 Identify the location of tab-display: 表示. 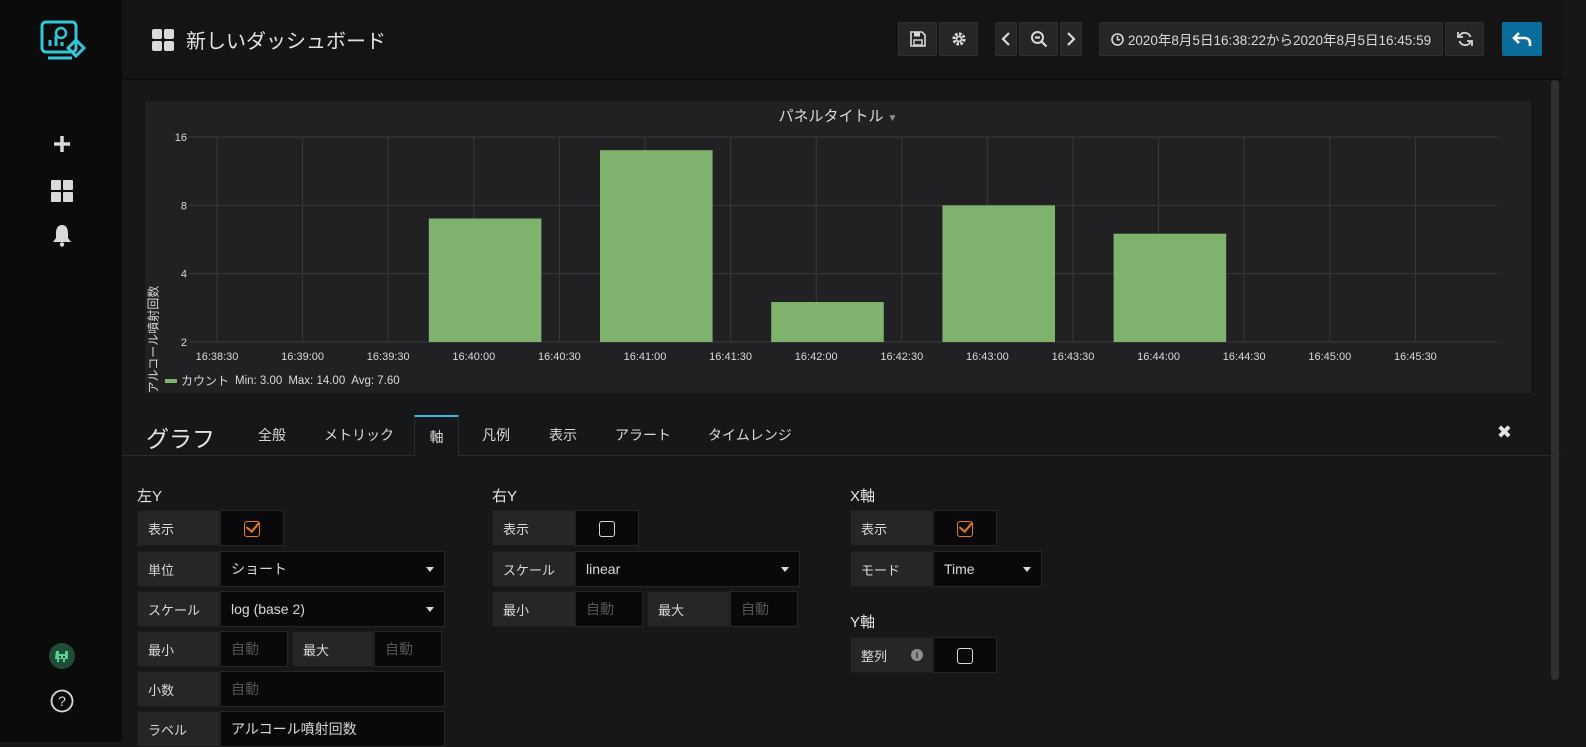
(563, 435).